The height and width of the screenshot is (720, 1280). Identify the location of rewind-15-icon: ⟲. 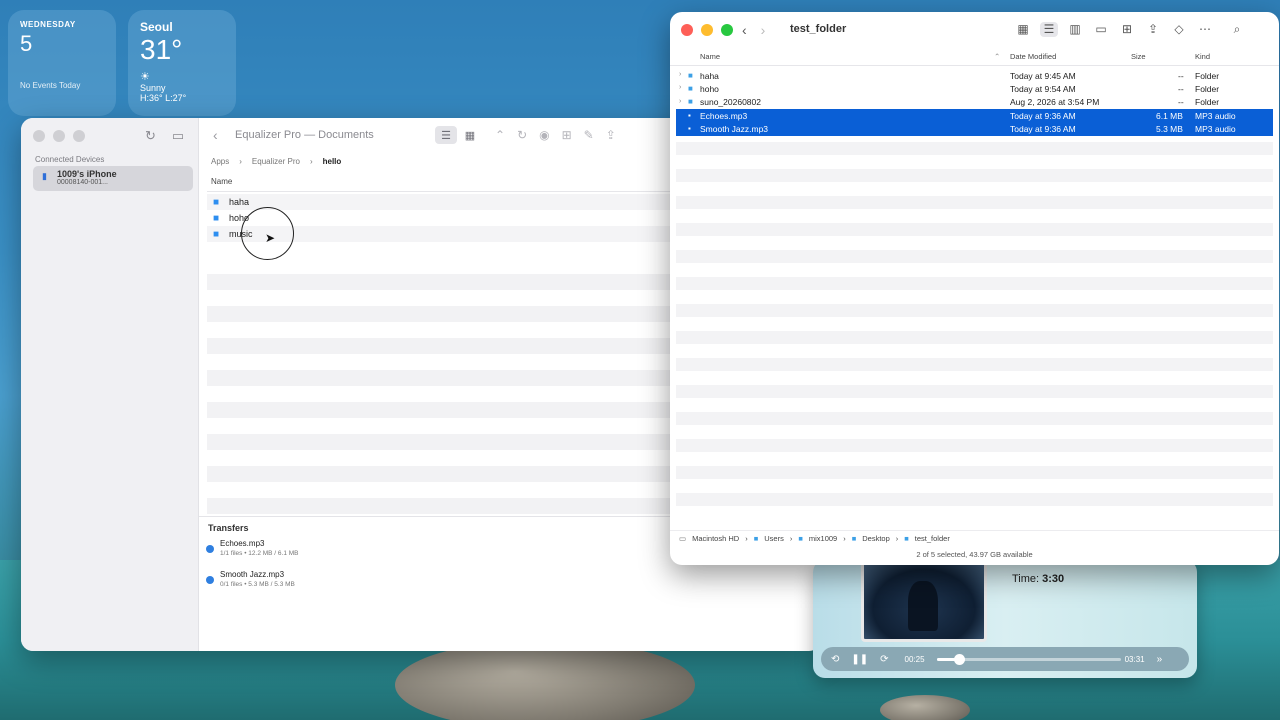
(835, 659).